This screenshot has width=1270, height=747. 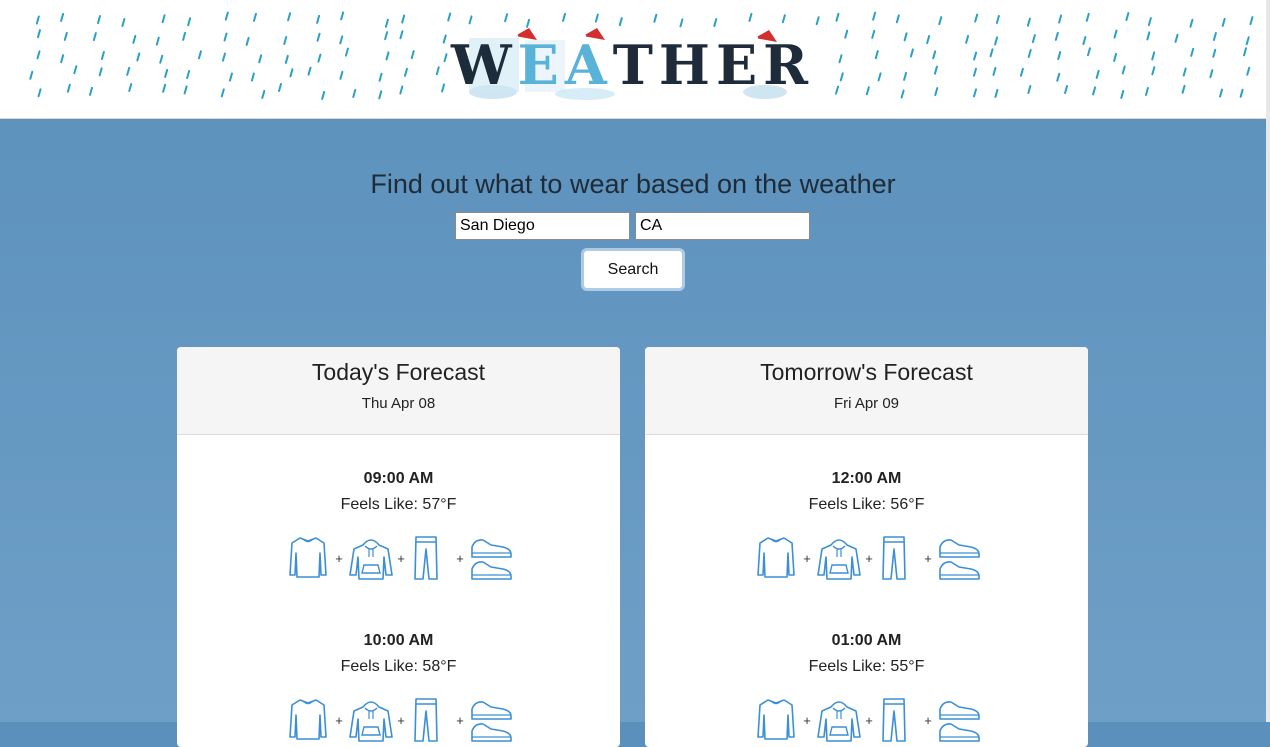 What do you see at coordinates (722, 226) in the screenshot?
I see `state-input` at bounding box center [722, 226].